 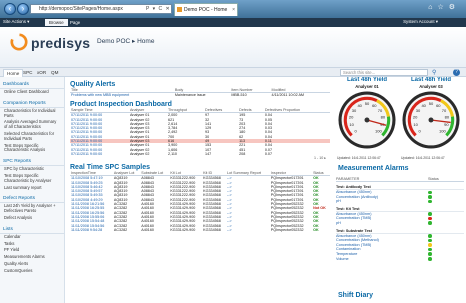 What do you see at coordinates (446, 124) in the screenshot?
I see `gauge-tick-label: 90` at bounding box center [446, 124].